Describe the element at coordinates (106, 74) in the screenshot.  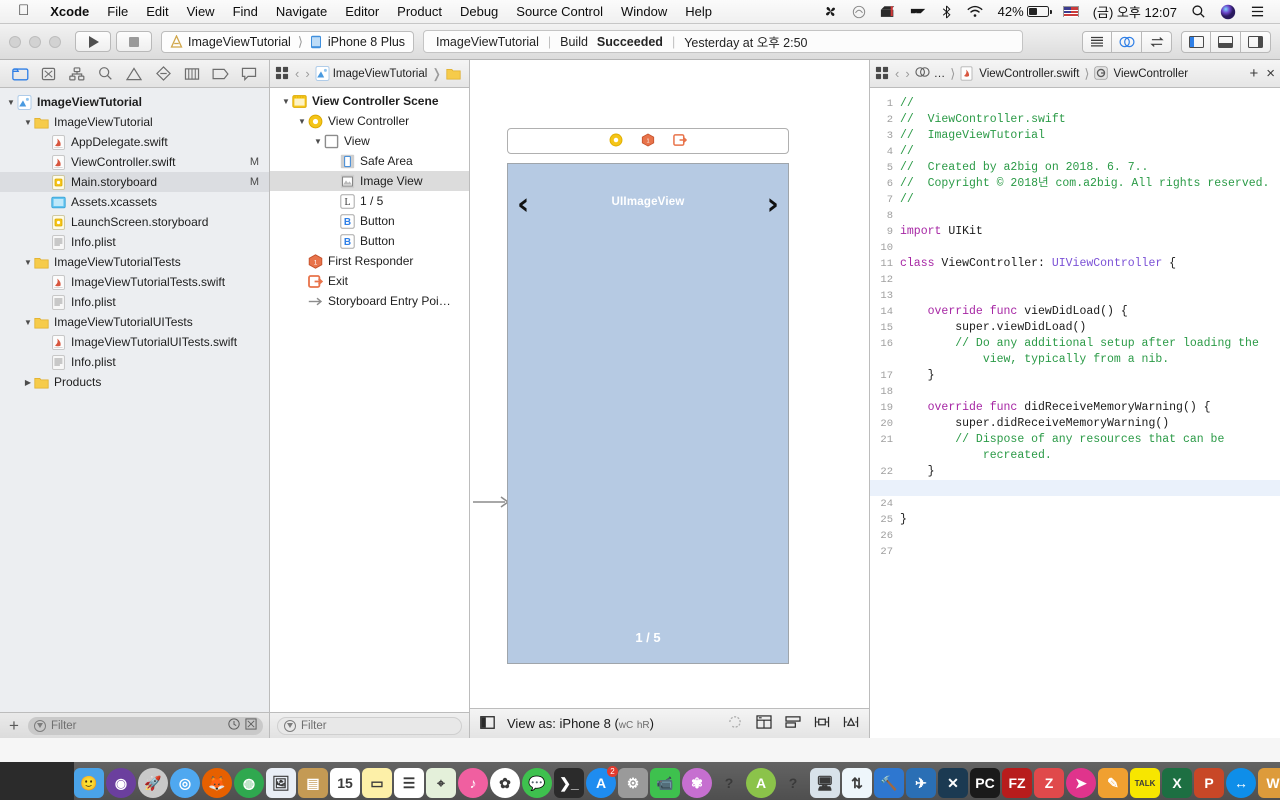
I see `find-navigator-tab` at that location.